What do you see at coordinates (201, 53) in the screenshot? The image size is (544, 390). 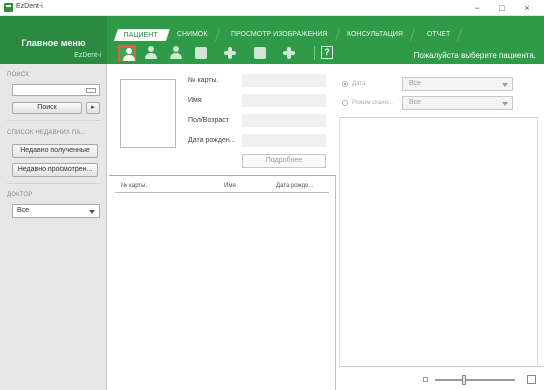 I see `patient-record-icon` at bounding box center [201, 53].